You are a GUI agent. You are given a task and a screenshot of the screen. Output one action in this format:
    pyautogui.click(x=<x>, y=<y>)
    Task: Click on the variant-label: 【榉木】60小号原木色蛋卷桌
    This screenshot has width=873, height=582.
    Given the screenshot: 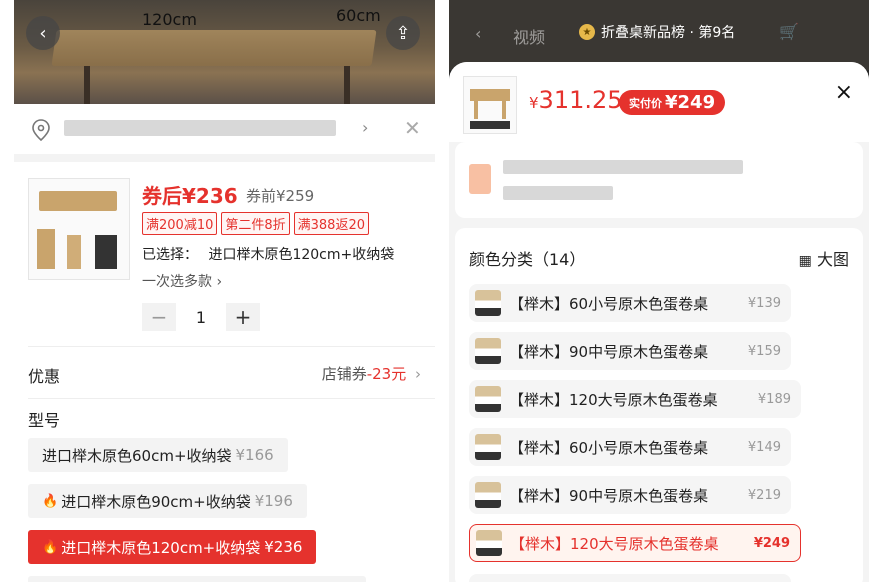 What is the action you would take?
    pyautogui.click(x=609, y=303)
    